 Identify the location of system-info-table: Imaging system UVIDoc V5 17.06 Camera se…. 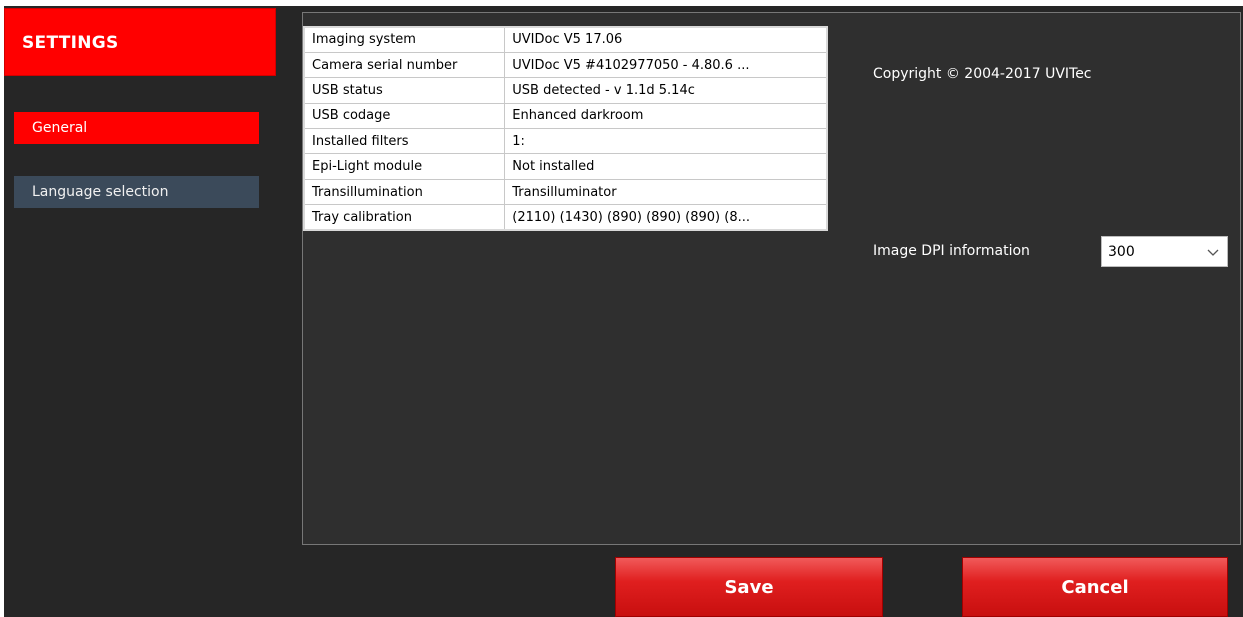
(565, 129).